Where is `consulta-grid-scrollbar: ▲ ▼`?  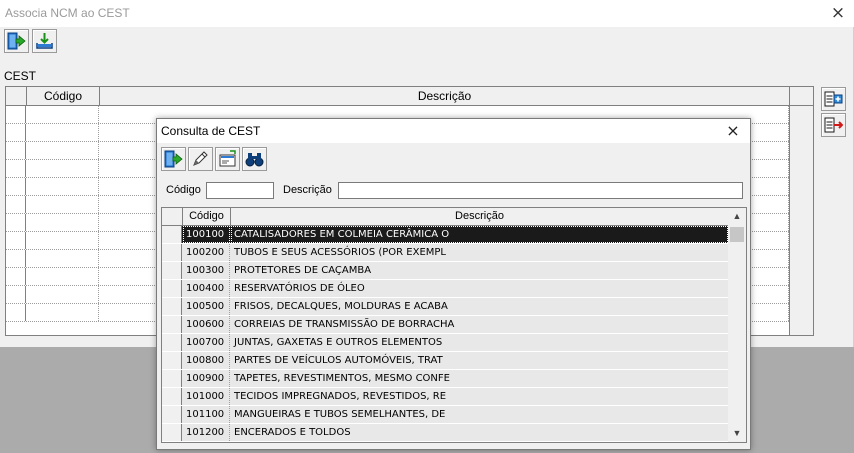 consulta-grid-scrollbar: ▲ ▼ is located at coordinates (737, 325).